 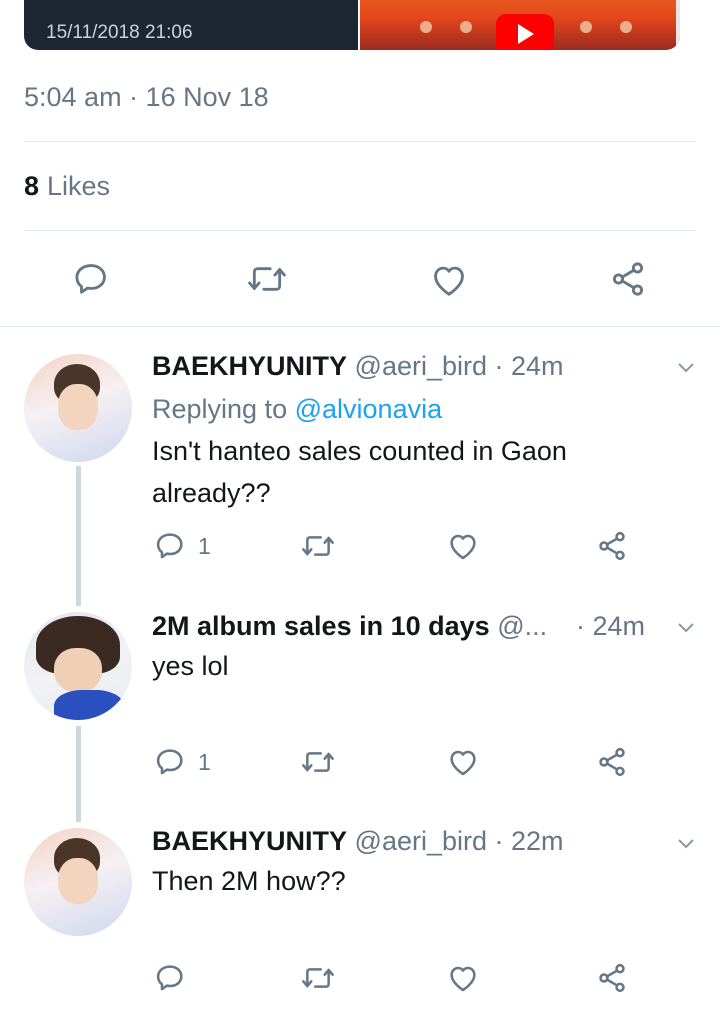 I want to click on quoted-date: 15/11/2018 21:06, so click(x=119, y=32).